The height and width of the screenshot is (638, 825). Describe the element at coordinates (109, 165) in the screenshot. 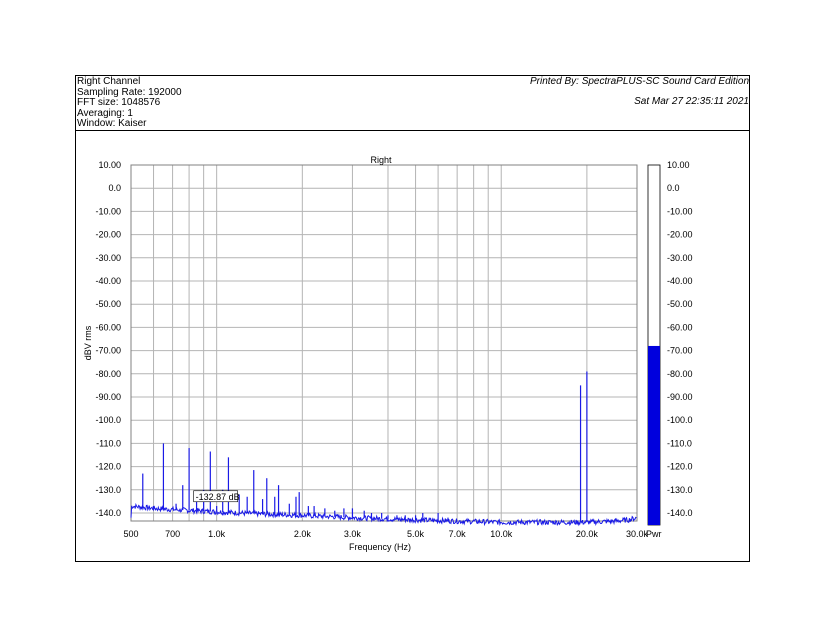

I see `y-tick-label: 10.00` at that location.